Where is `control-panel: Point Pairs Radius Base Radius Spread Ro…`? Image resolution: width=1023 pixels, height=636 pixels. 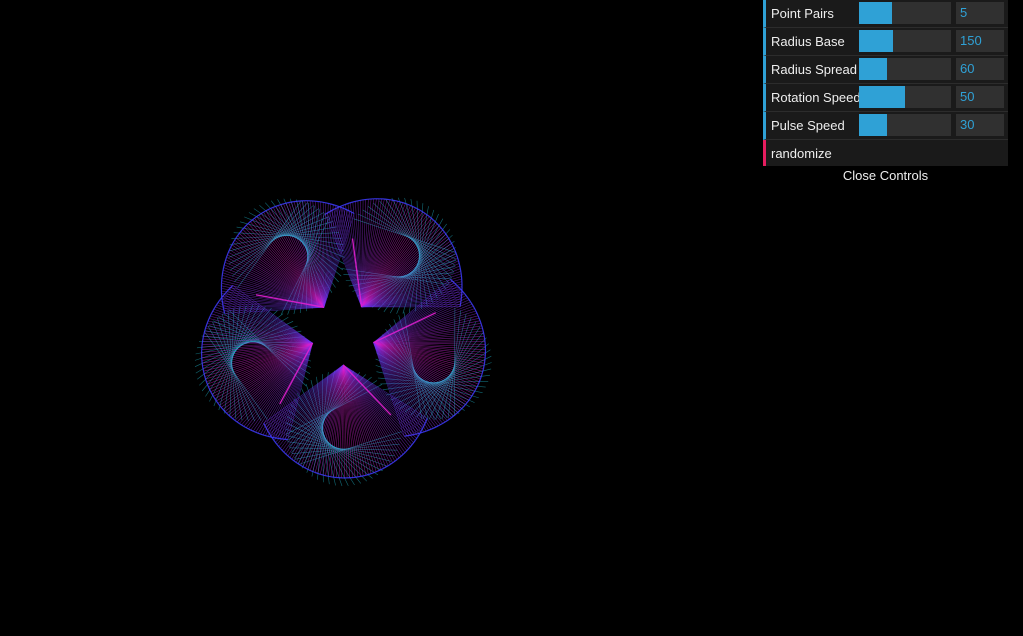
control-panel: Point Pairs Radius Base Radius Spread Ro… is located at coordinates (885, 84).